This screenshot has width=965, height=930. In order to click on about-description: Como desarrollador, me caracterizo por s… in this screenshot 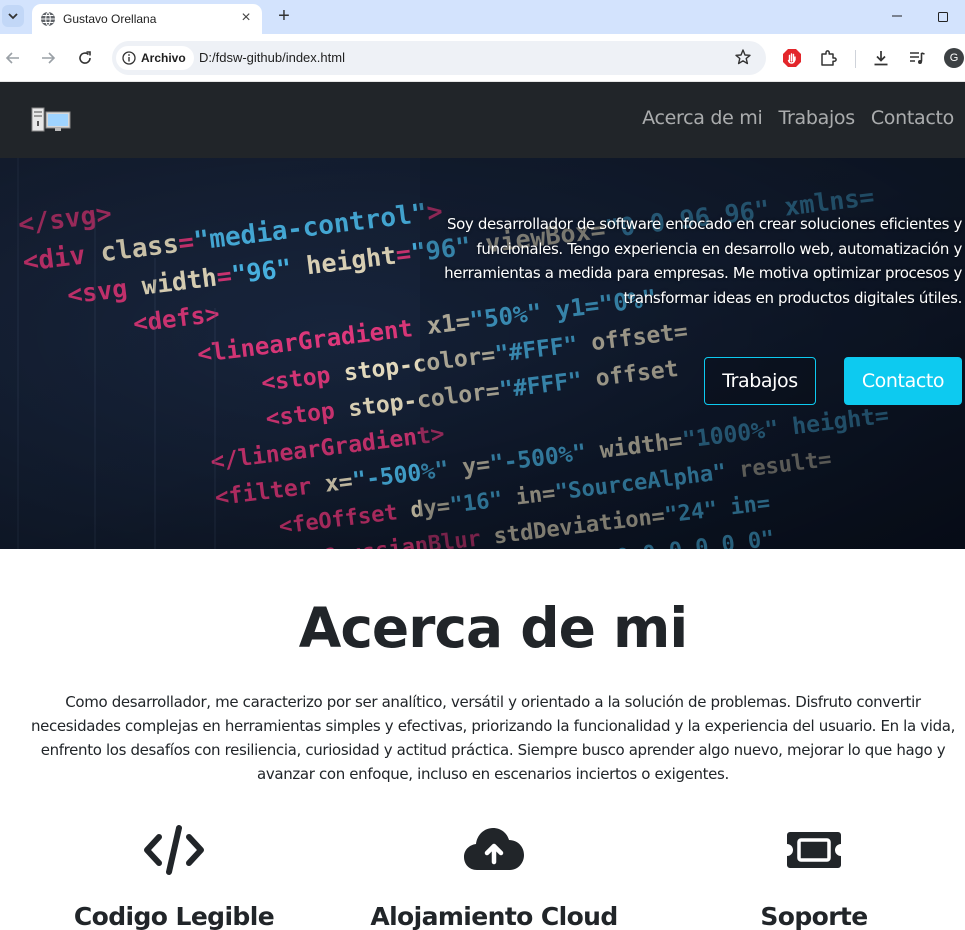, I will do `click(492, 738)`.